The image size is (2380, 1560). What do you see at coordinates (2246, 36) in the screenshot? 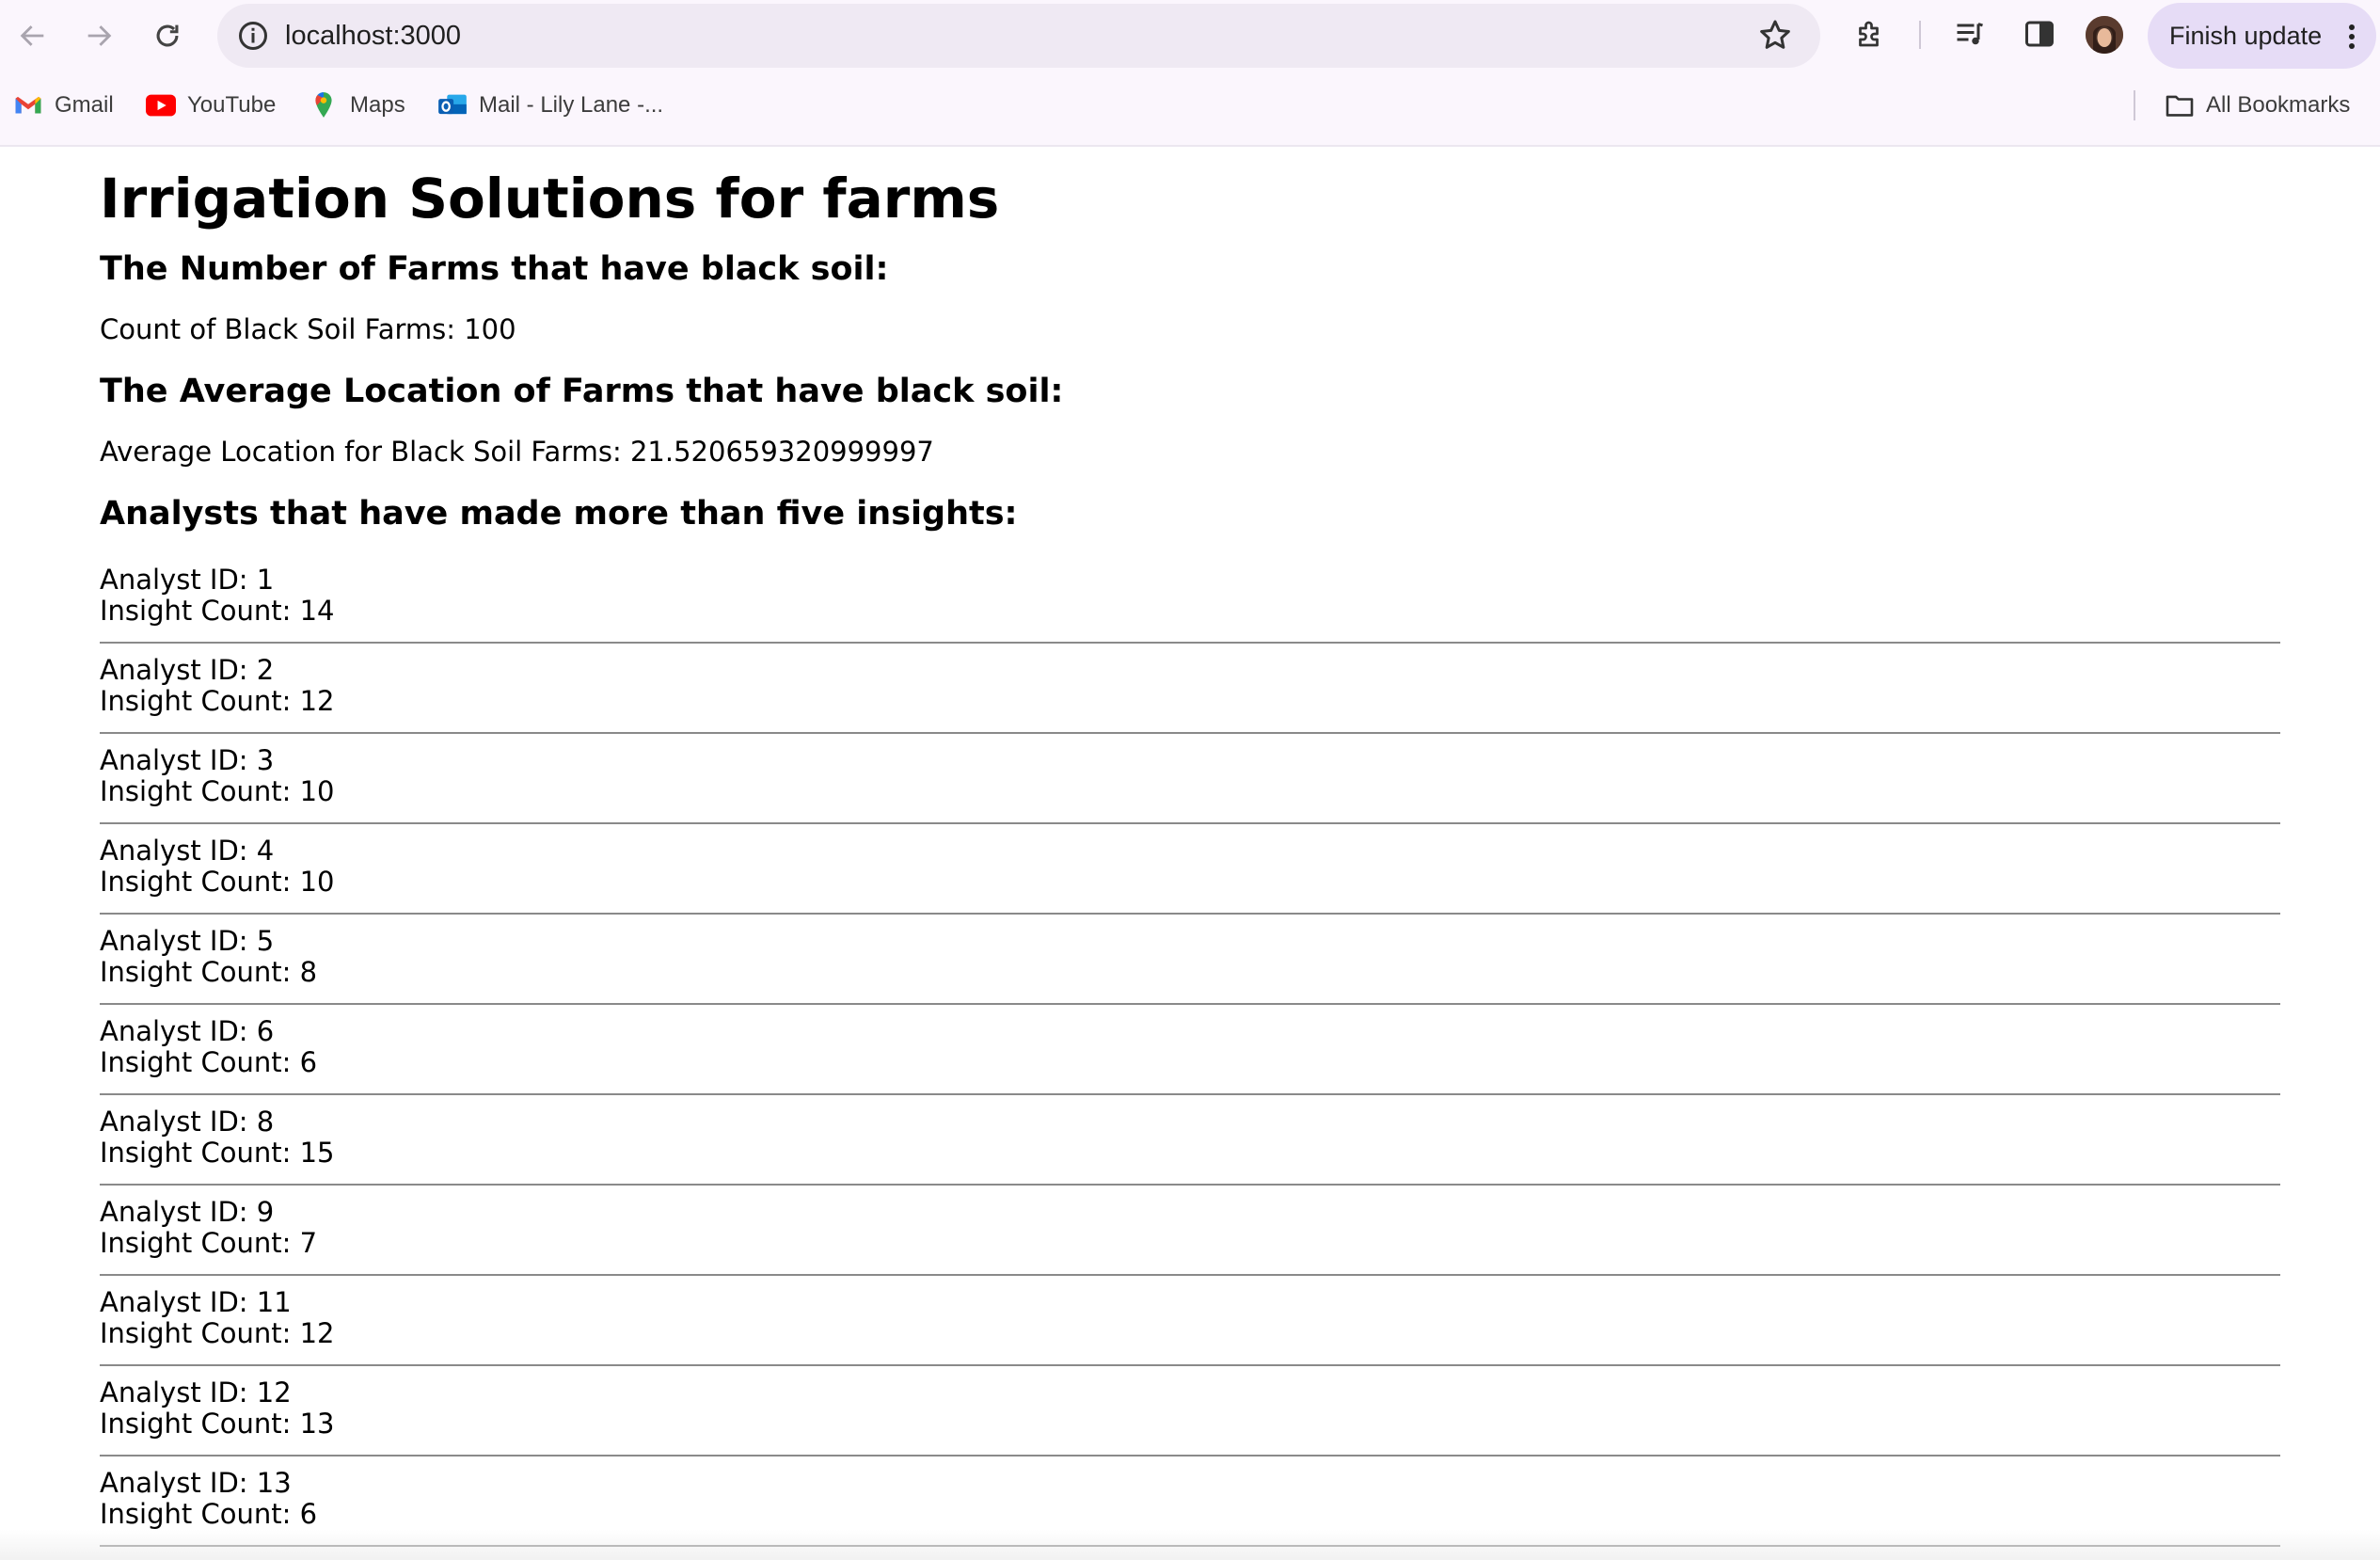
I see `finish-update-label: Finish update` at bounding box center [2246, 36].